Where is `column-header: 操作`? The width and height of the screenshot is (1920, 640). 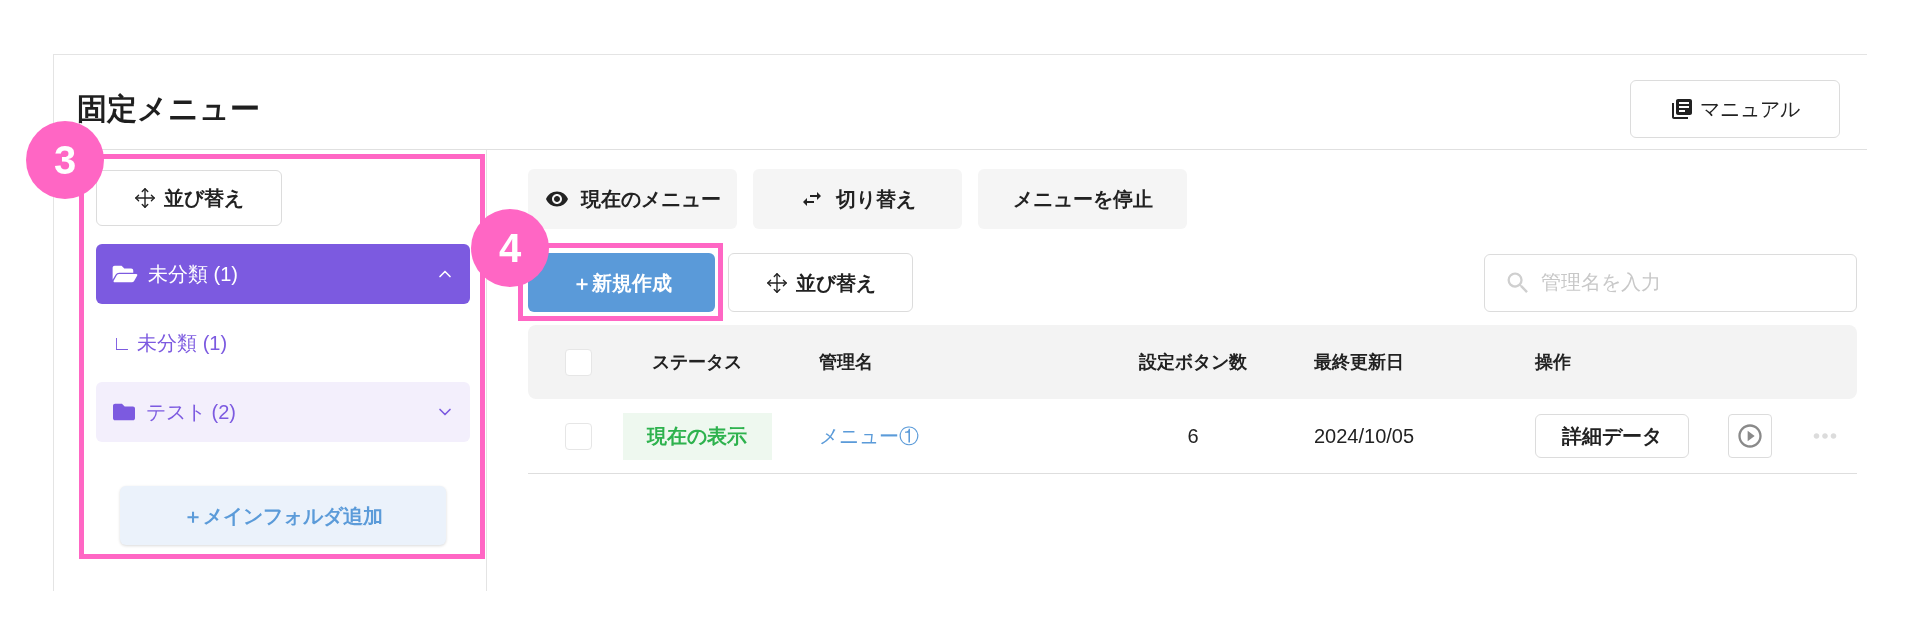
column-header: 操作 is located at coordinates (1553, 362).